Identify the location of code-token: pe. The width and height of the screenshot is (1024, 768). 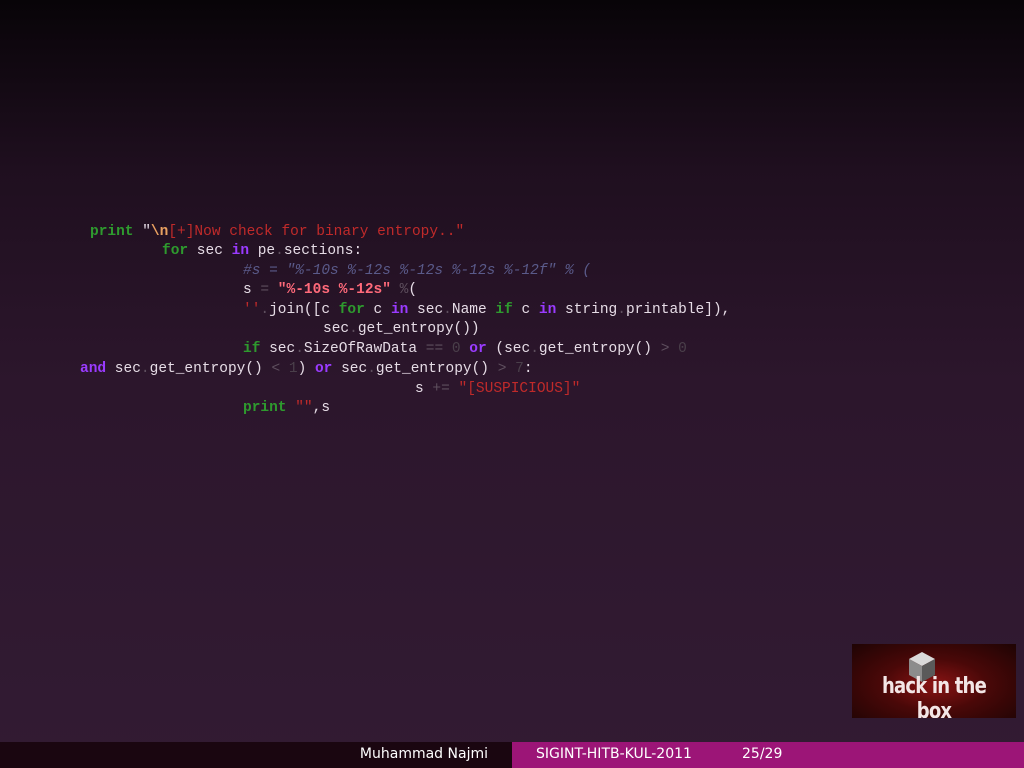
(262, 251).